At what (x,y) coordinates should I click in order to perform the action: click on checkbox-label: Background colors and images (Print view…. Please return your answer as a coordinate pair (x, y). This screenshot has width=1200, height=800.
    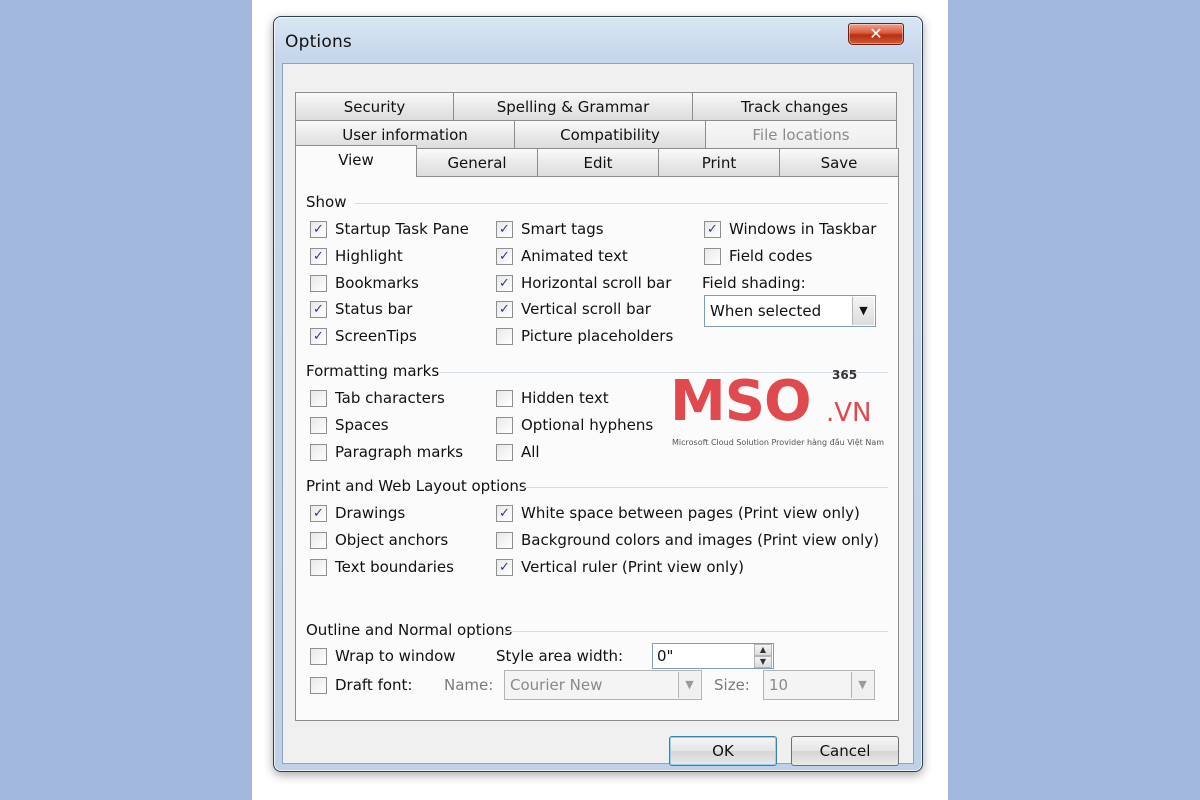
    Looking at the image, I should click on (700, 540).